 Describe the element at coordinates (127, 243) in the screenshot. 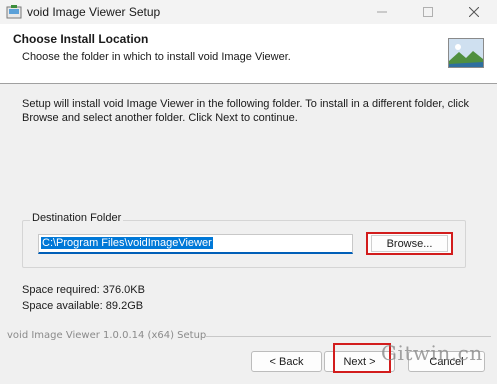

I see `install-path-value: C:\Program Files\voidImageViewer` at that location.